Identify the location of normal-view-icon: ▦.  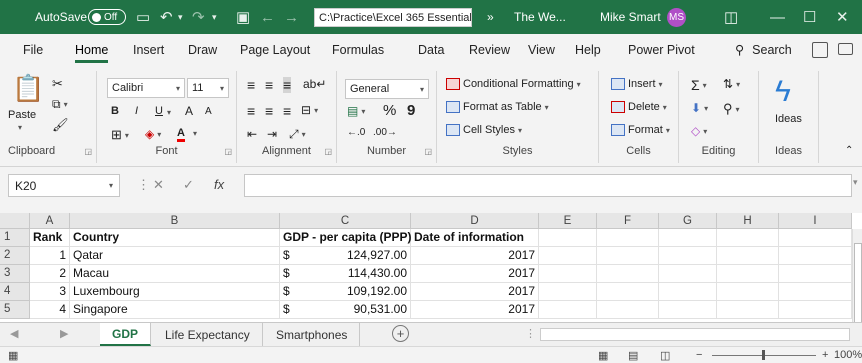
(603, 355).